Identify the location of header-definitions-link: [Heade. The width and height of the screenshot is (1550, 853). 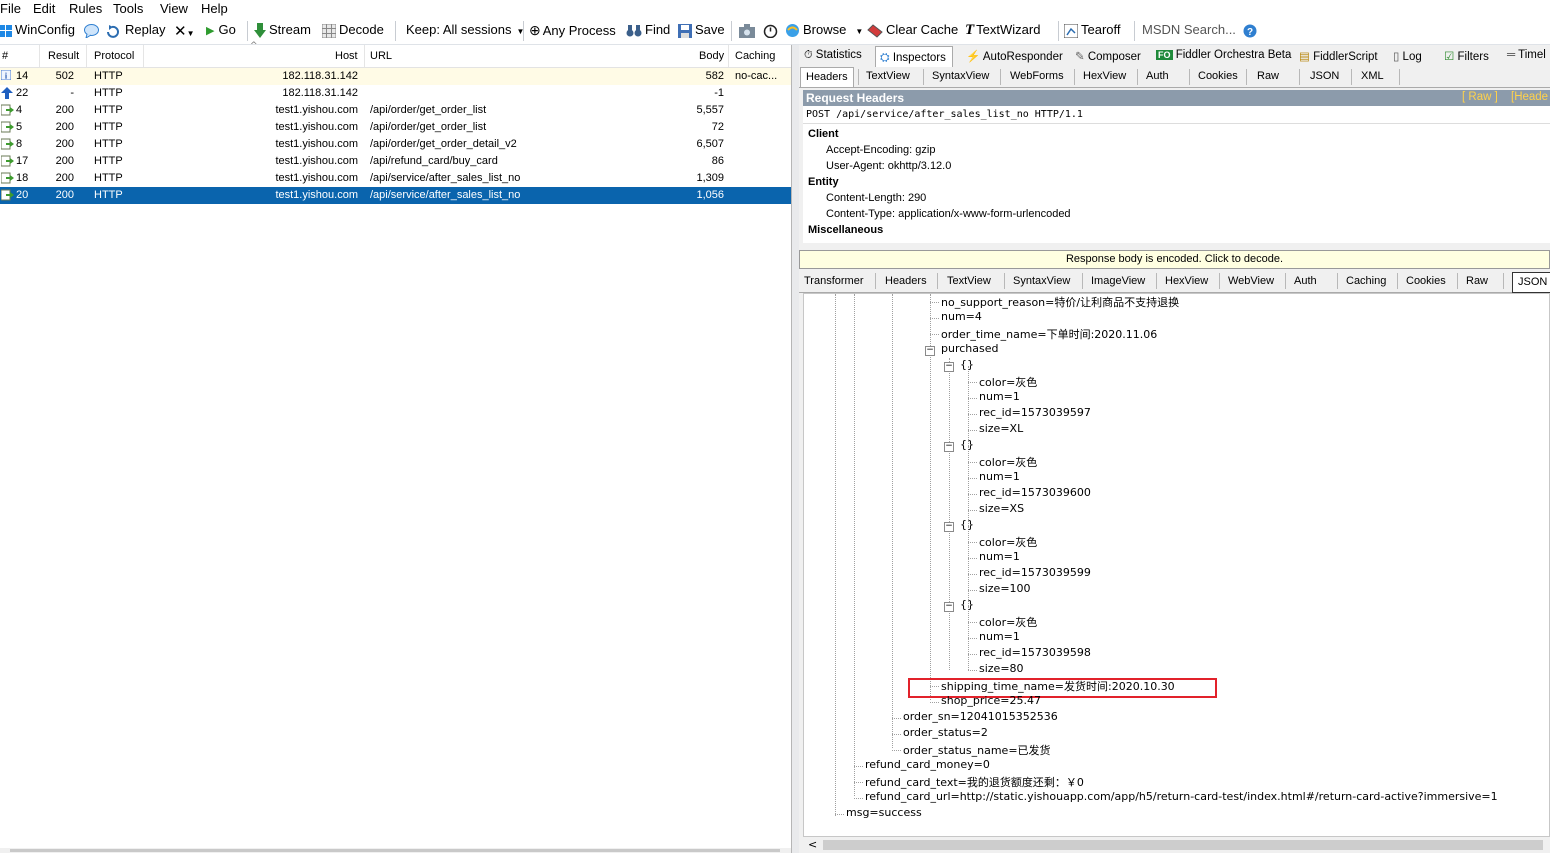
(1529, 97).